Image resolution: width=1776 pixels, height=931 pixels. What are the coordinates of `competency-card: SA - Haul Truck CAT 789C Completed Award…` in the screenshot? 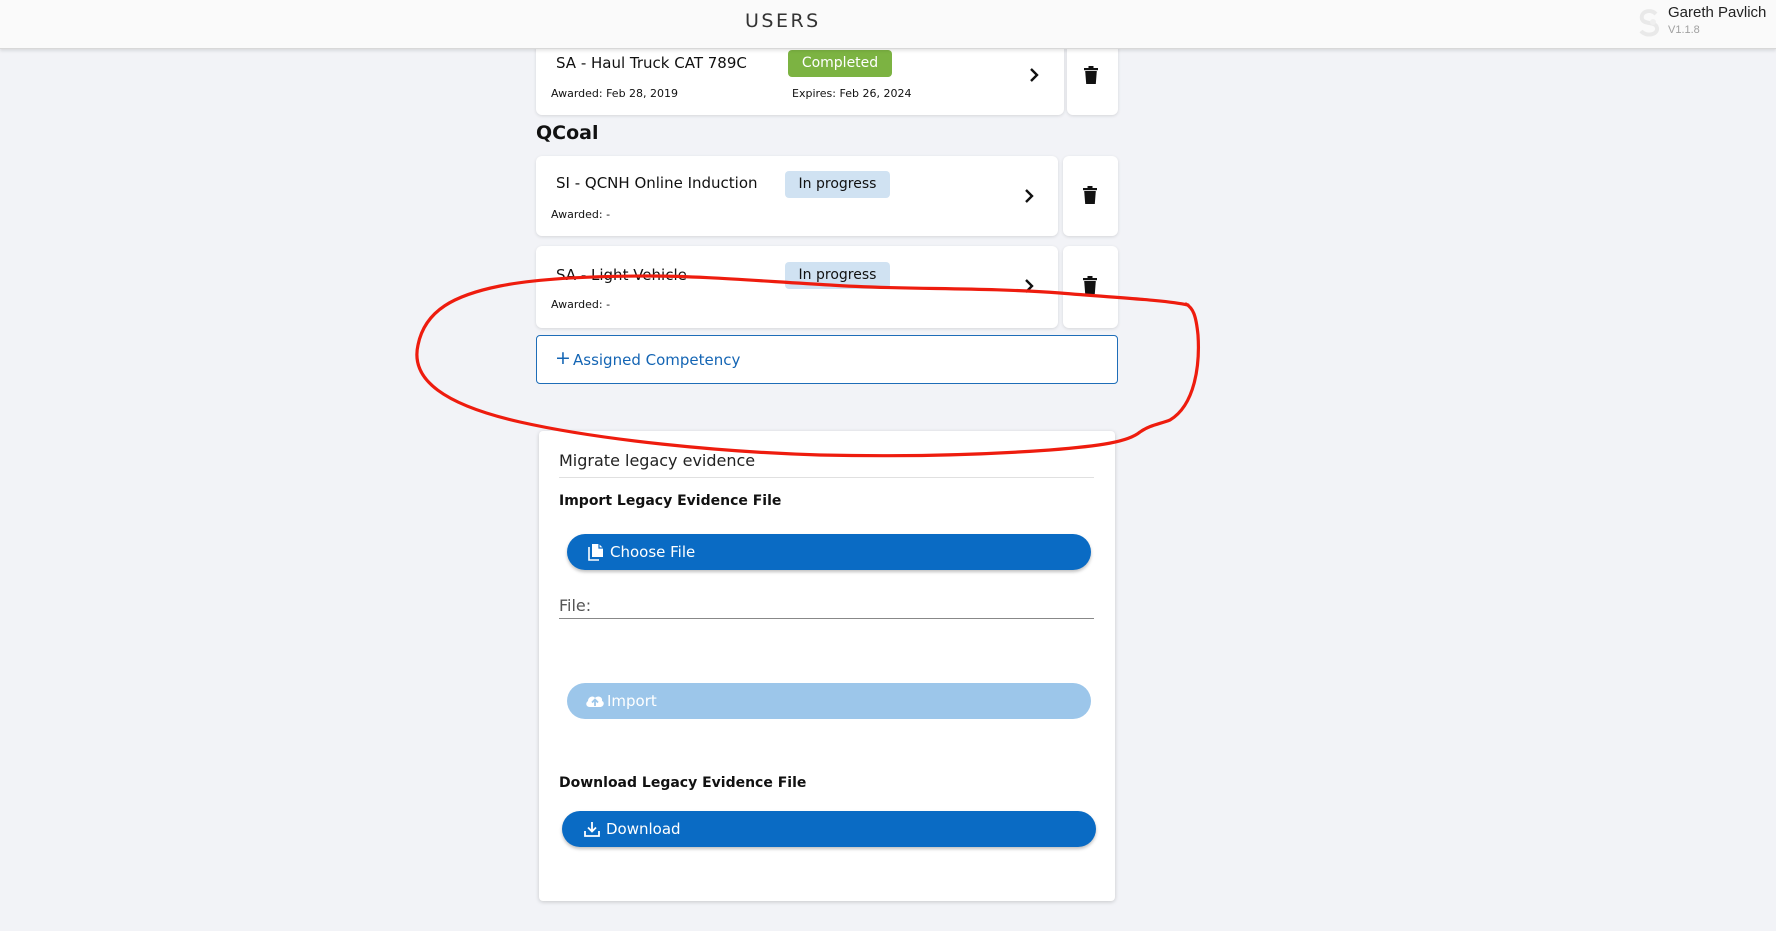 It's located at (800, 77).